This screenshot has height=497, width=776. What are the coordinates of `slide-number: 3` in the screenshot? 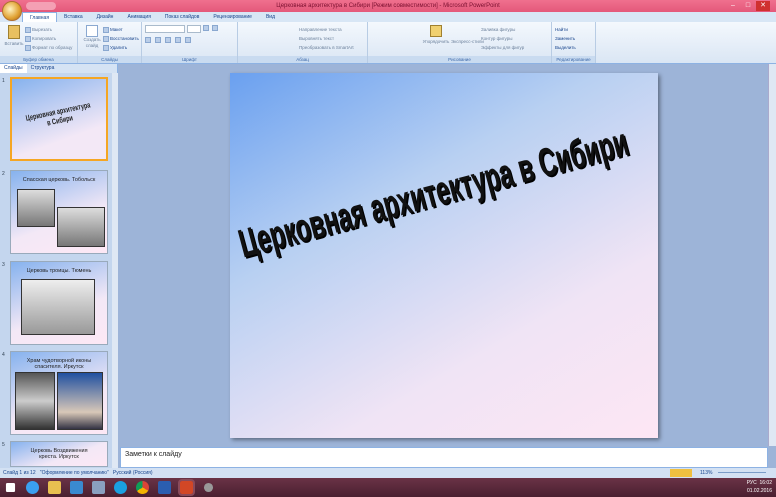 It's located at (3, 265).